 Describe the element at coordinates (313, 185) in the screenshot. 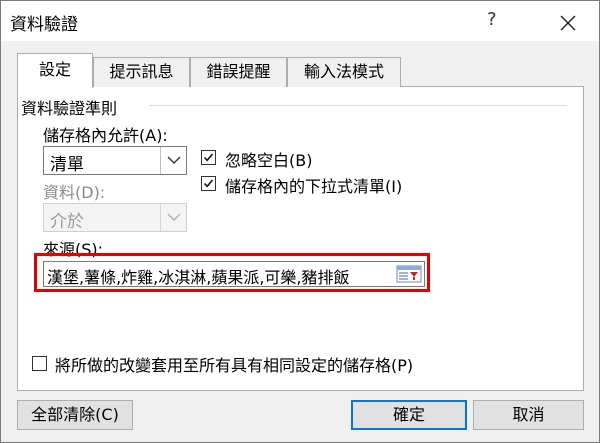

I see `incell-dropdown-label: 儲存格內的下拉式清單(I)` at that location.